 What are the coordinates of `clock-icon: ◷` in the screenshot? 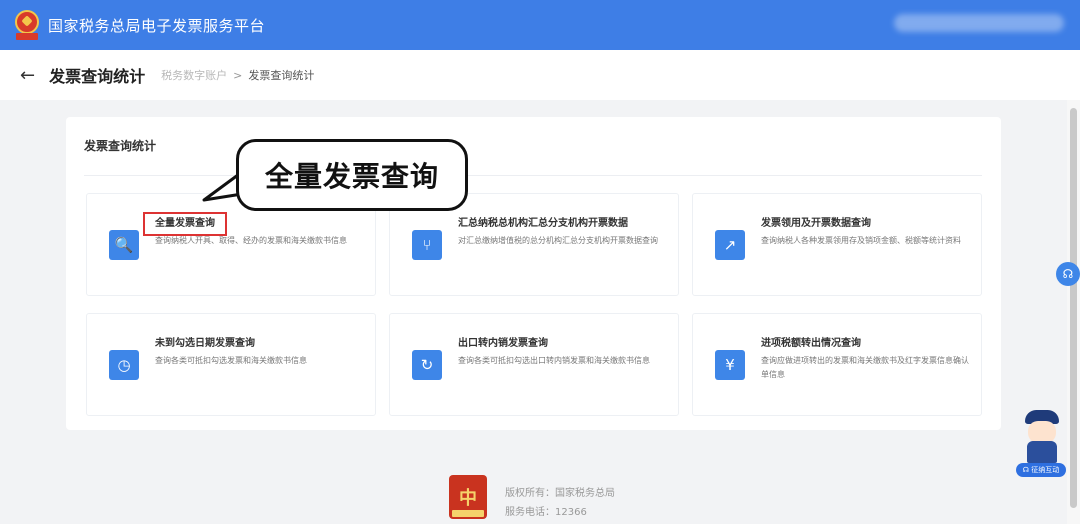 It's located at (124, 365).